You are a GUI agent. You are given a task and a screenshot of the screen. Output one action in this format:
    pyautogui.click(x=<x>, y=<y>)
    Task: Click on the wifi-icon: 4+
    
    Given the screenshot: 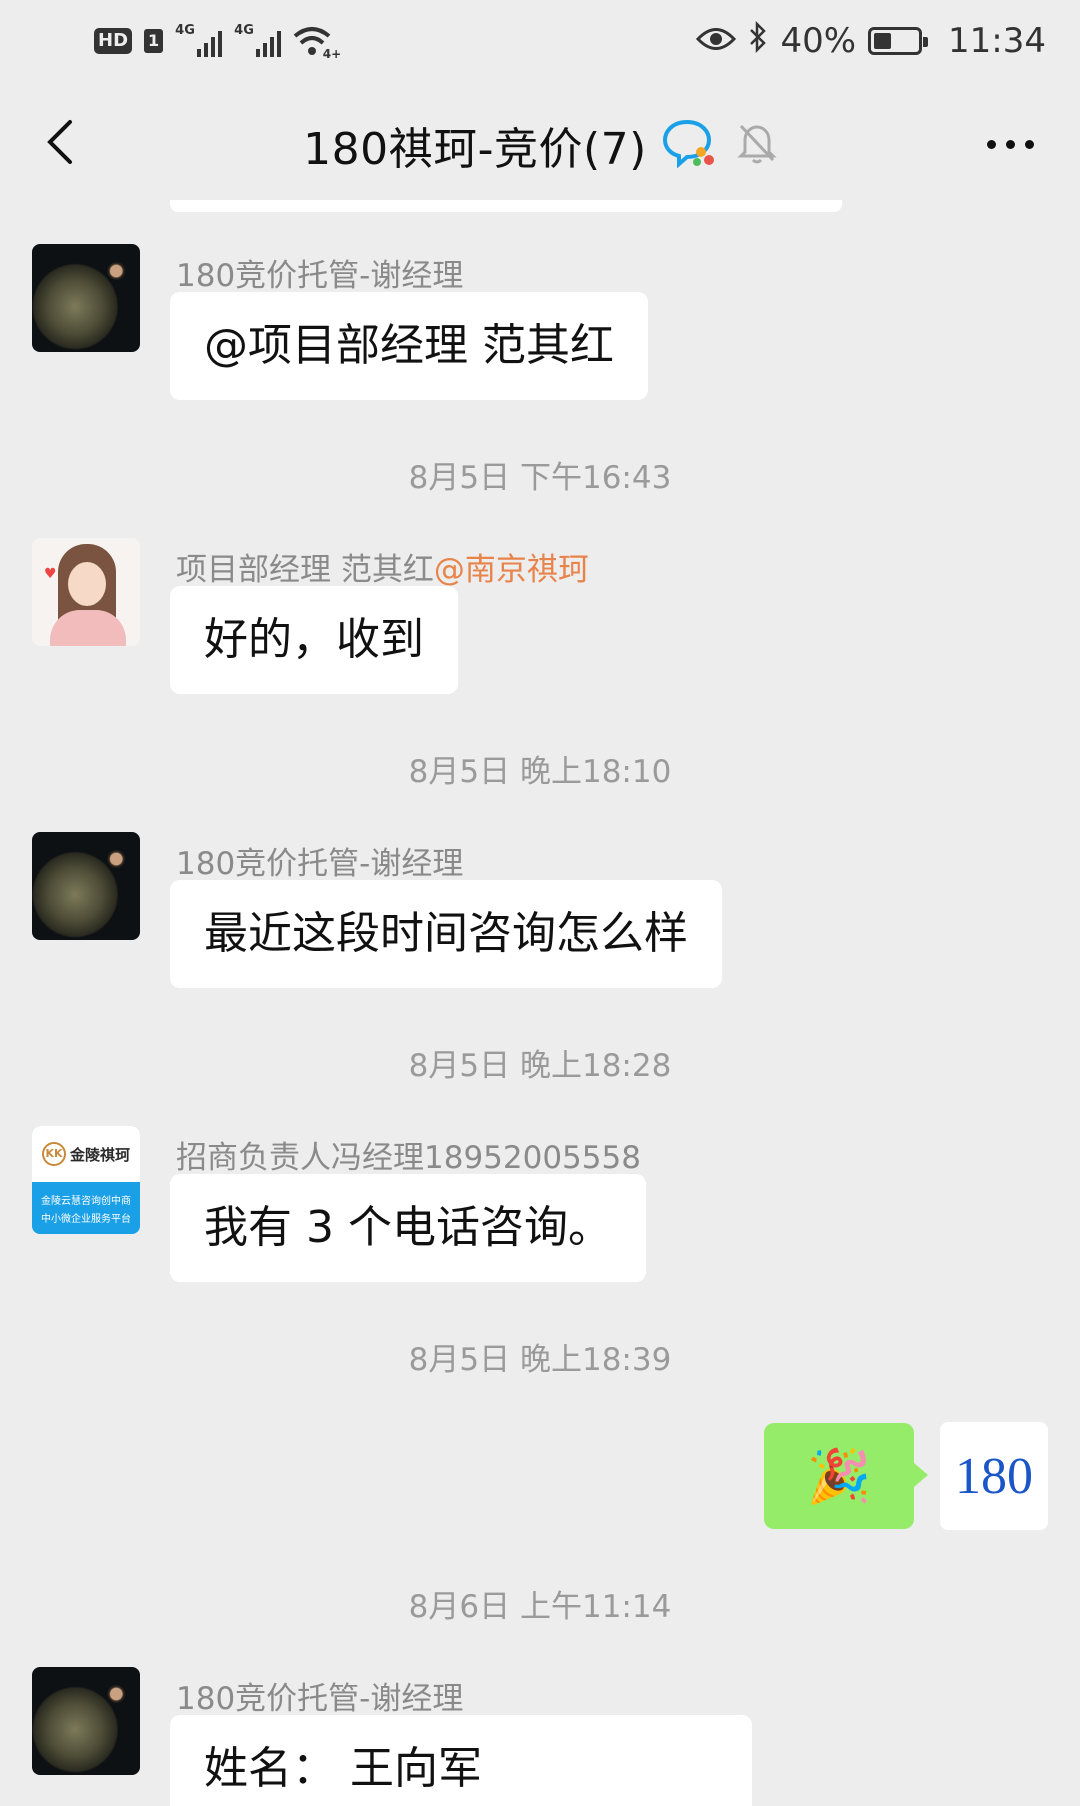 What is the action you would take?
    pyautogui.click(x=317, y=43)
    